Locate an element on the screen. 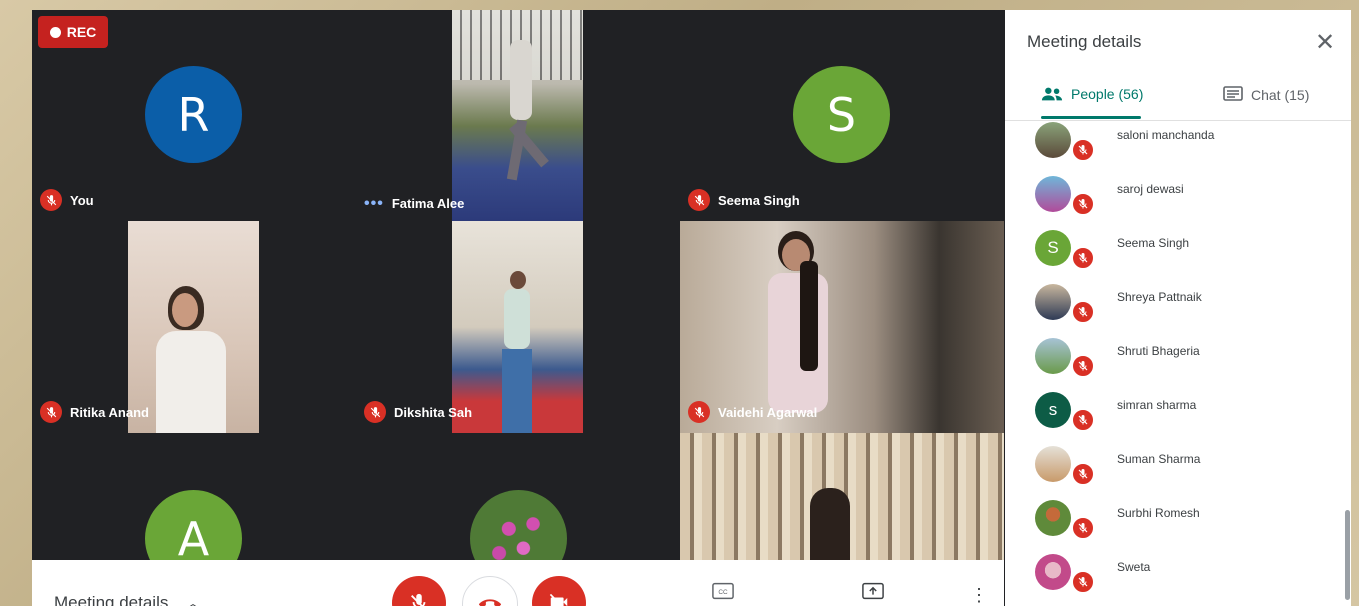 The image size is (1359, 606). participant-name: Shruti Bhageria is located at coordinates (1158, 351).